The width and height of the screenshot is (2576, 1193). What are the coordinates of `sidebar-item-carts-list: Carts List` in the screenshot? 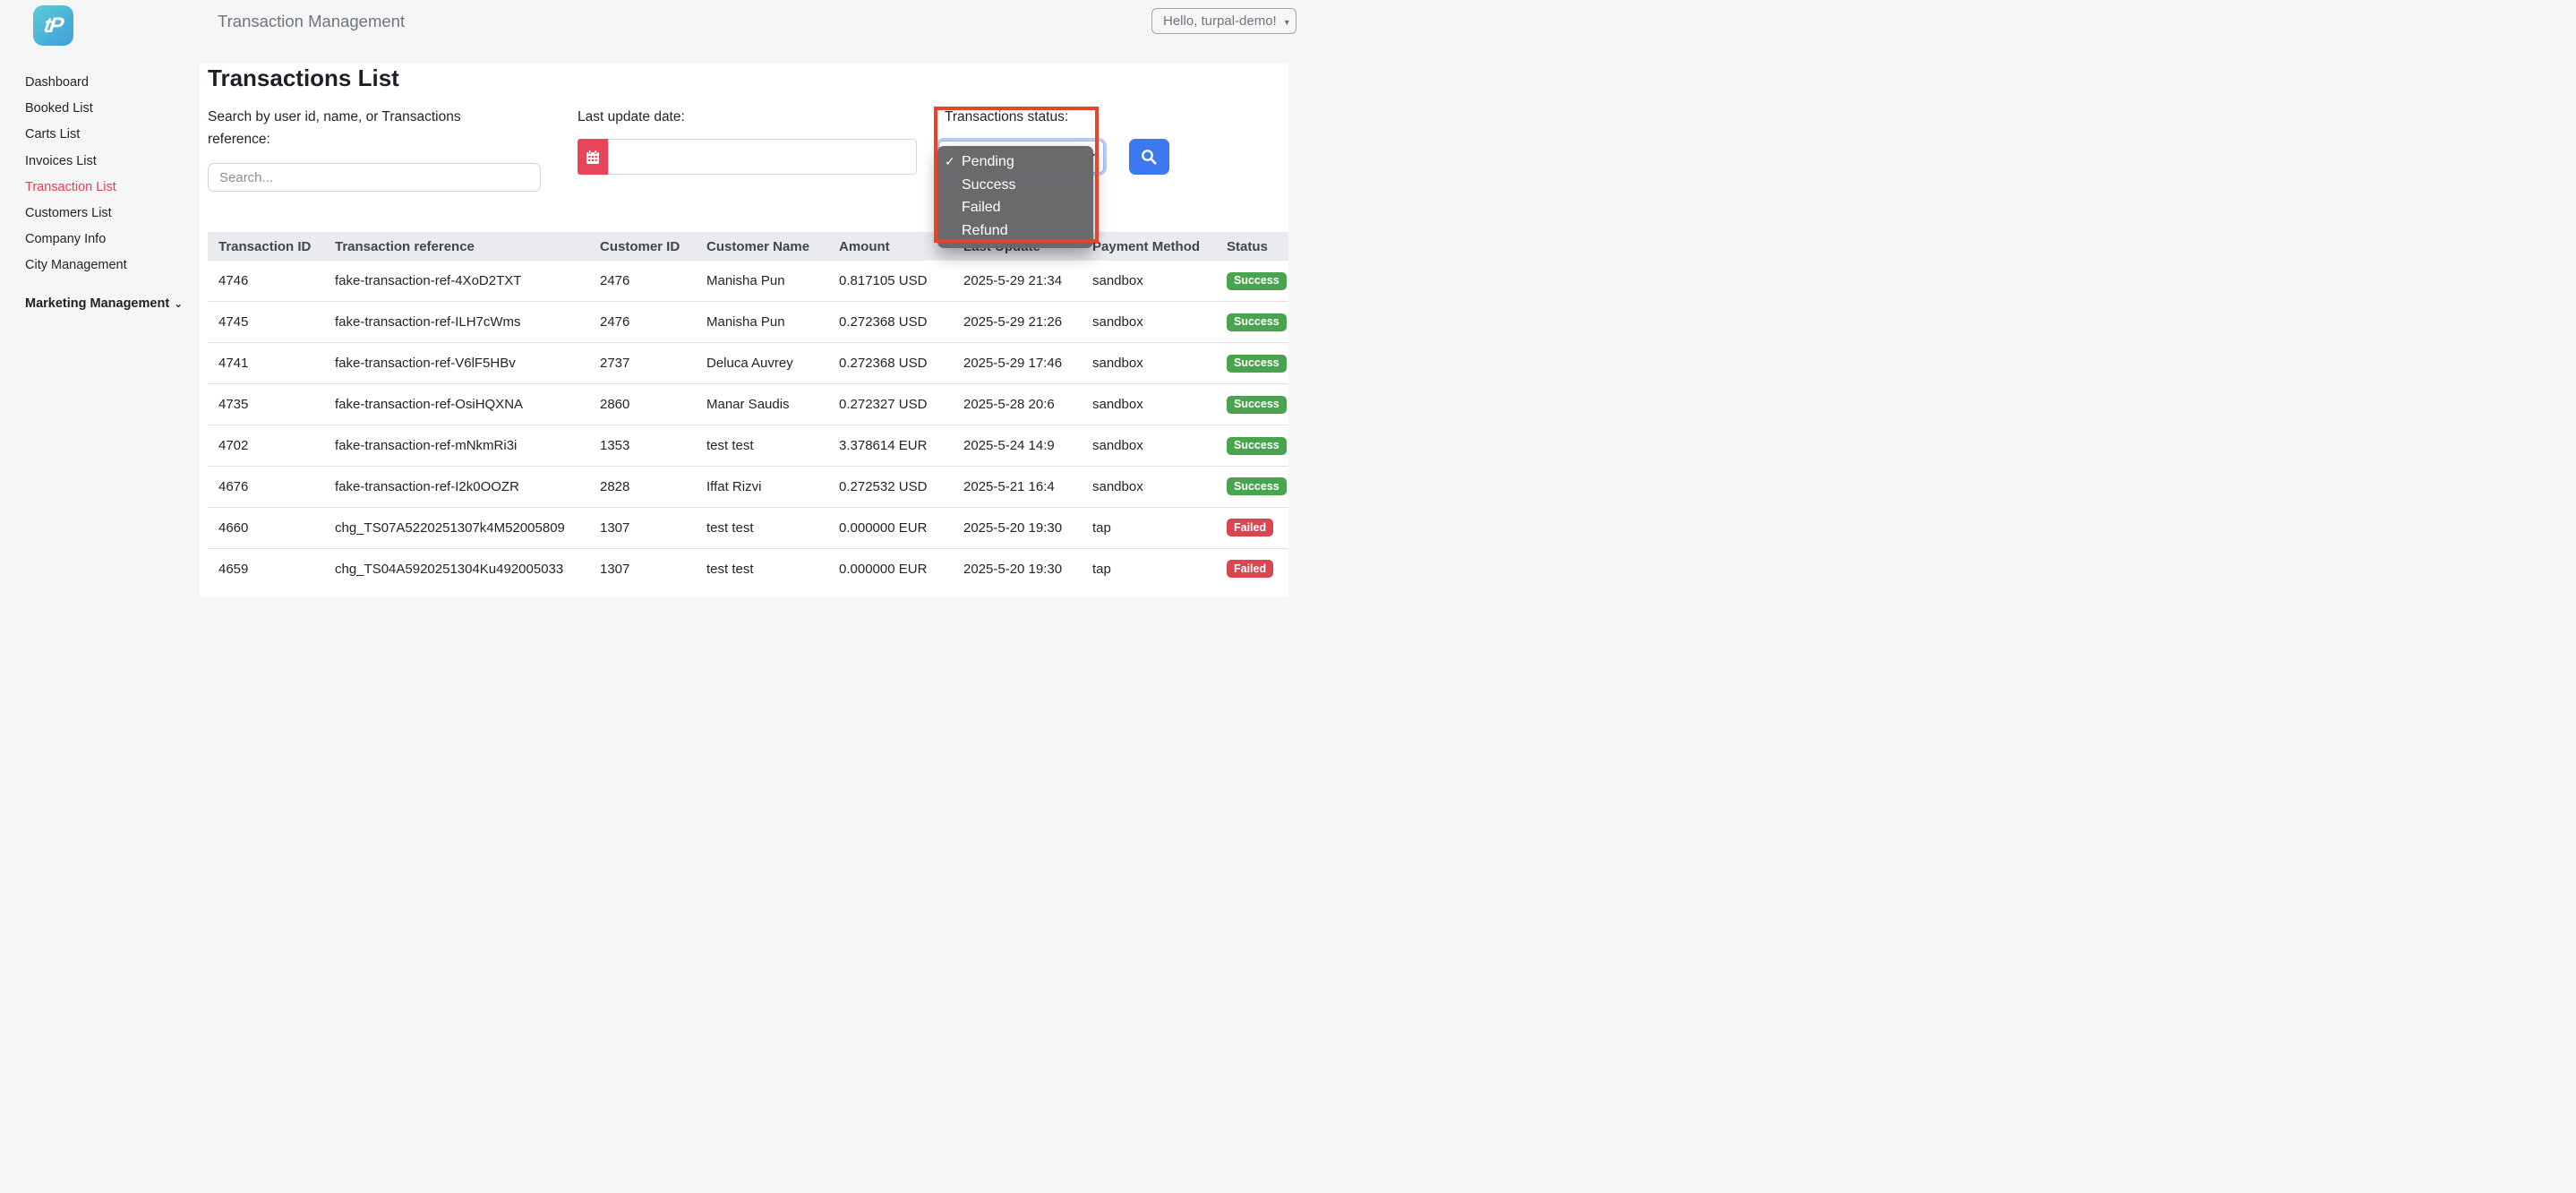 It's located at (109, 135).